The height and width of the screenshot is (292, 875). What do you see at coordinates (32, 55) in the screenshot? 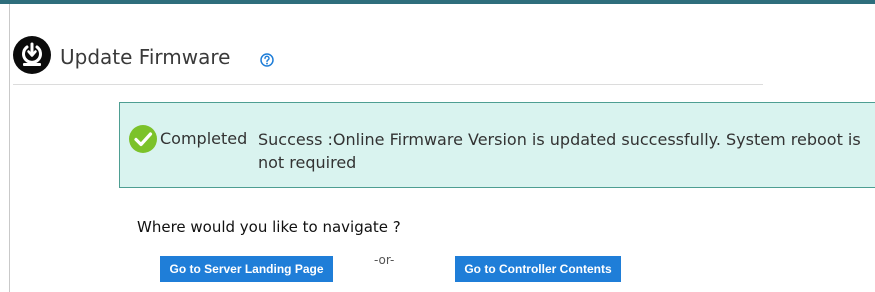
I see `firmware-update-icon` at bounding box center [32, 55].